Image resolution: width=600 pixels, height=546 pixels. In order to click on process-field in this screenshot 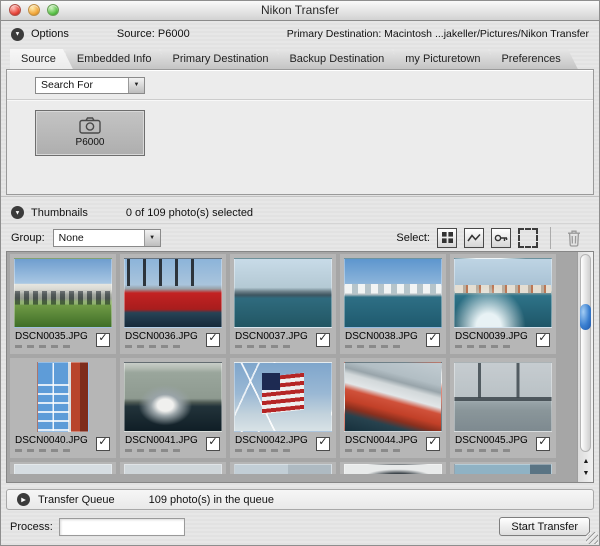, I will do `click(121, 526)`.